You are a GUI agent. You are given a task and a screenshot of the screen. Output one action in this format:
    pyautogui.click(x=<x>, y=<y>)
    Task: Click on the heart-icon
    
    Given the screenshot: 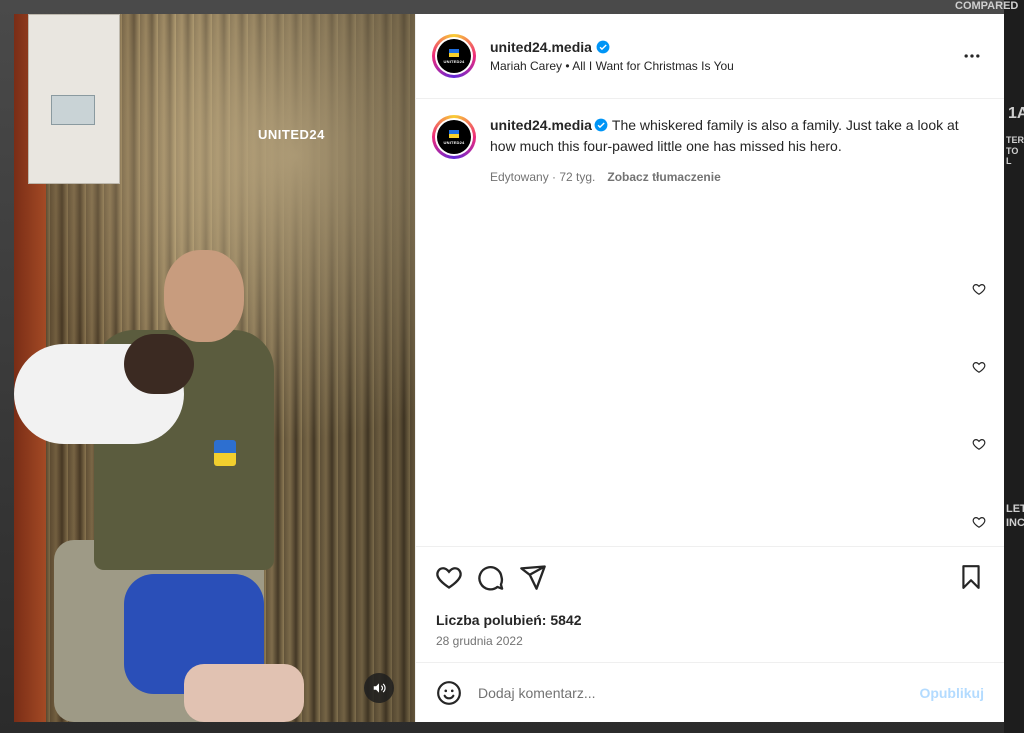 What is the action you would take?
    pyautogui.click(x=449, y=577)
    